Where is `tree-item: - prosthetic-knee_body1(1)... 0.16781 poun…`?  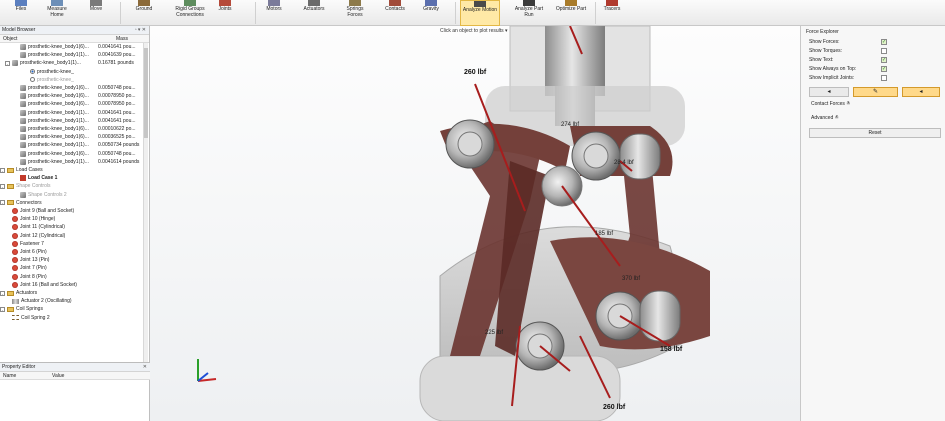
tree-item: - prosthetic-knee_body1(1)... 0.16781 poun… is located at coordinates (71, 63).